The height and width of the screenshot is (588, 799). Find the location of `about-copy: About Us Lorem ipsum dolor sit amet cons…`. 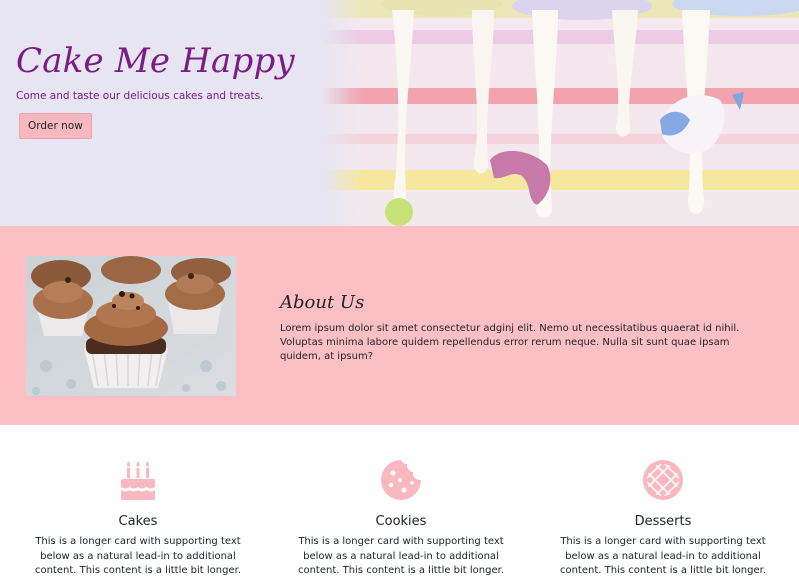

about-copy: About Us Lorem ipsum dolor sit amet cons… is located at coordinates (515, 327).